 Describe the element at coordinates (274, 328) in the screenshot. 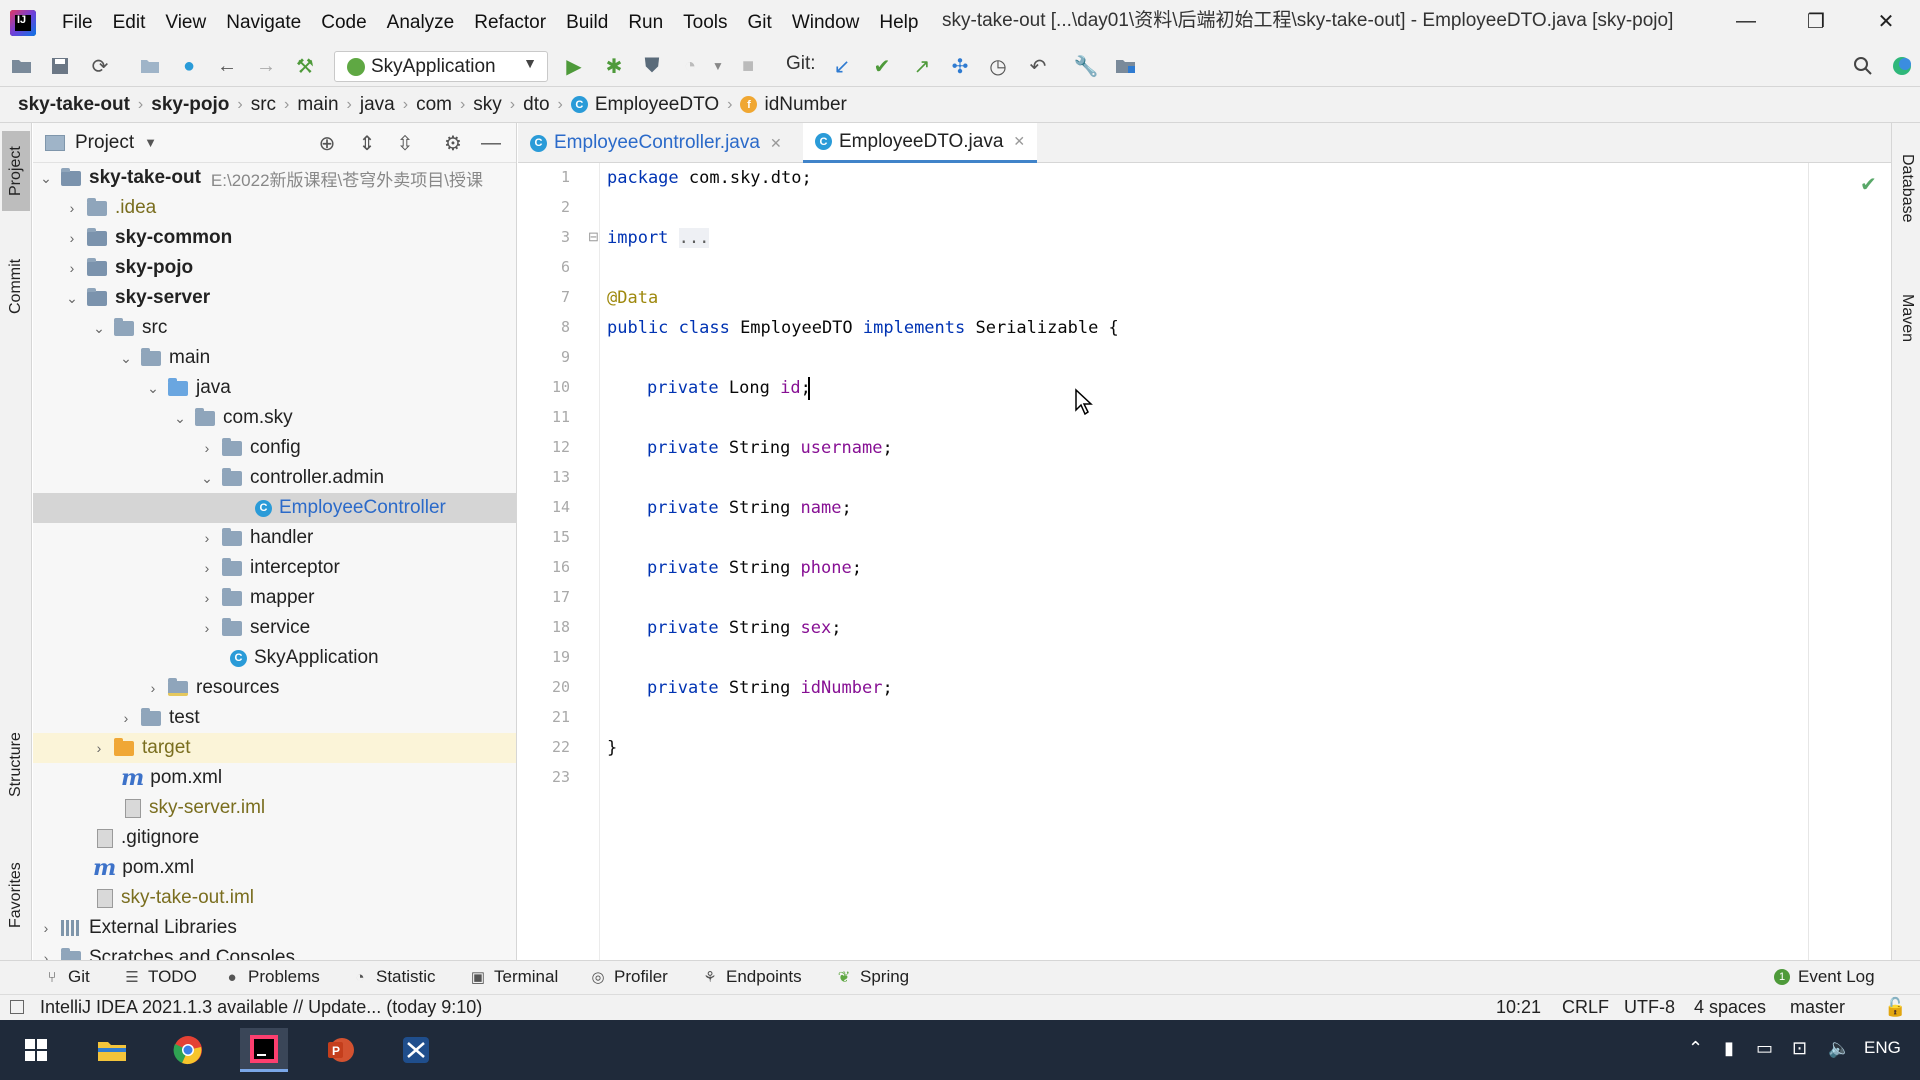

I see `tree-item-src: ⌄ src` at that location.